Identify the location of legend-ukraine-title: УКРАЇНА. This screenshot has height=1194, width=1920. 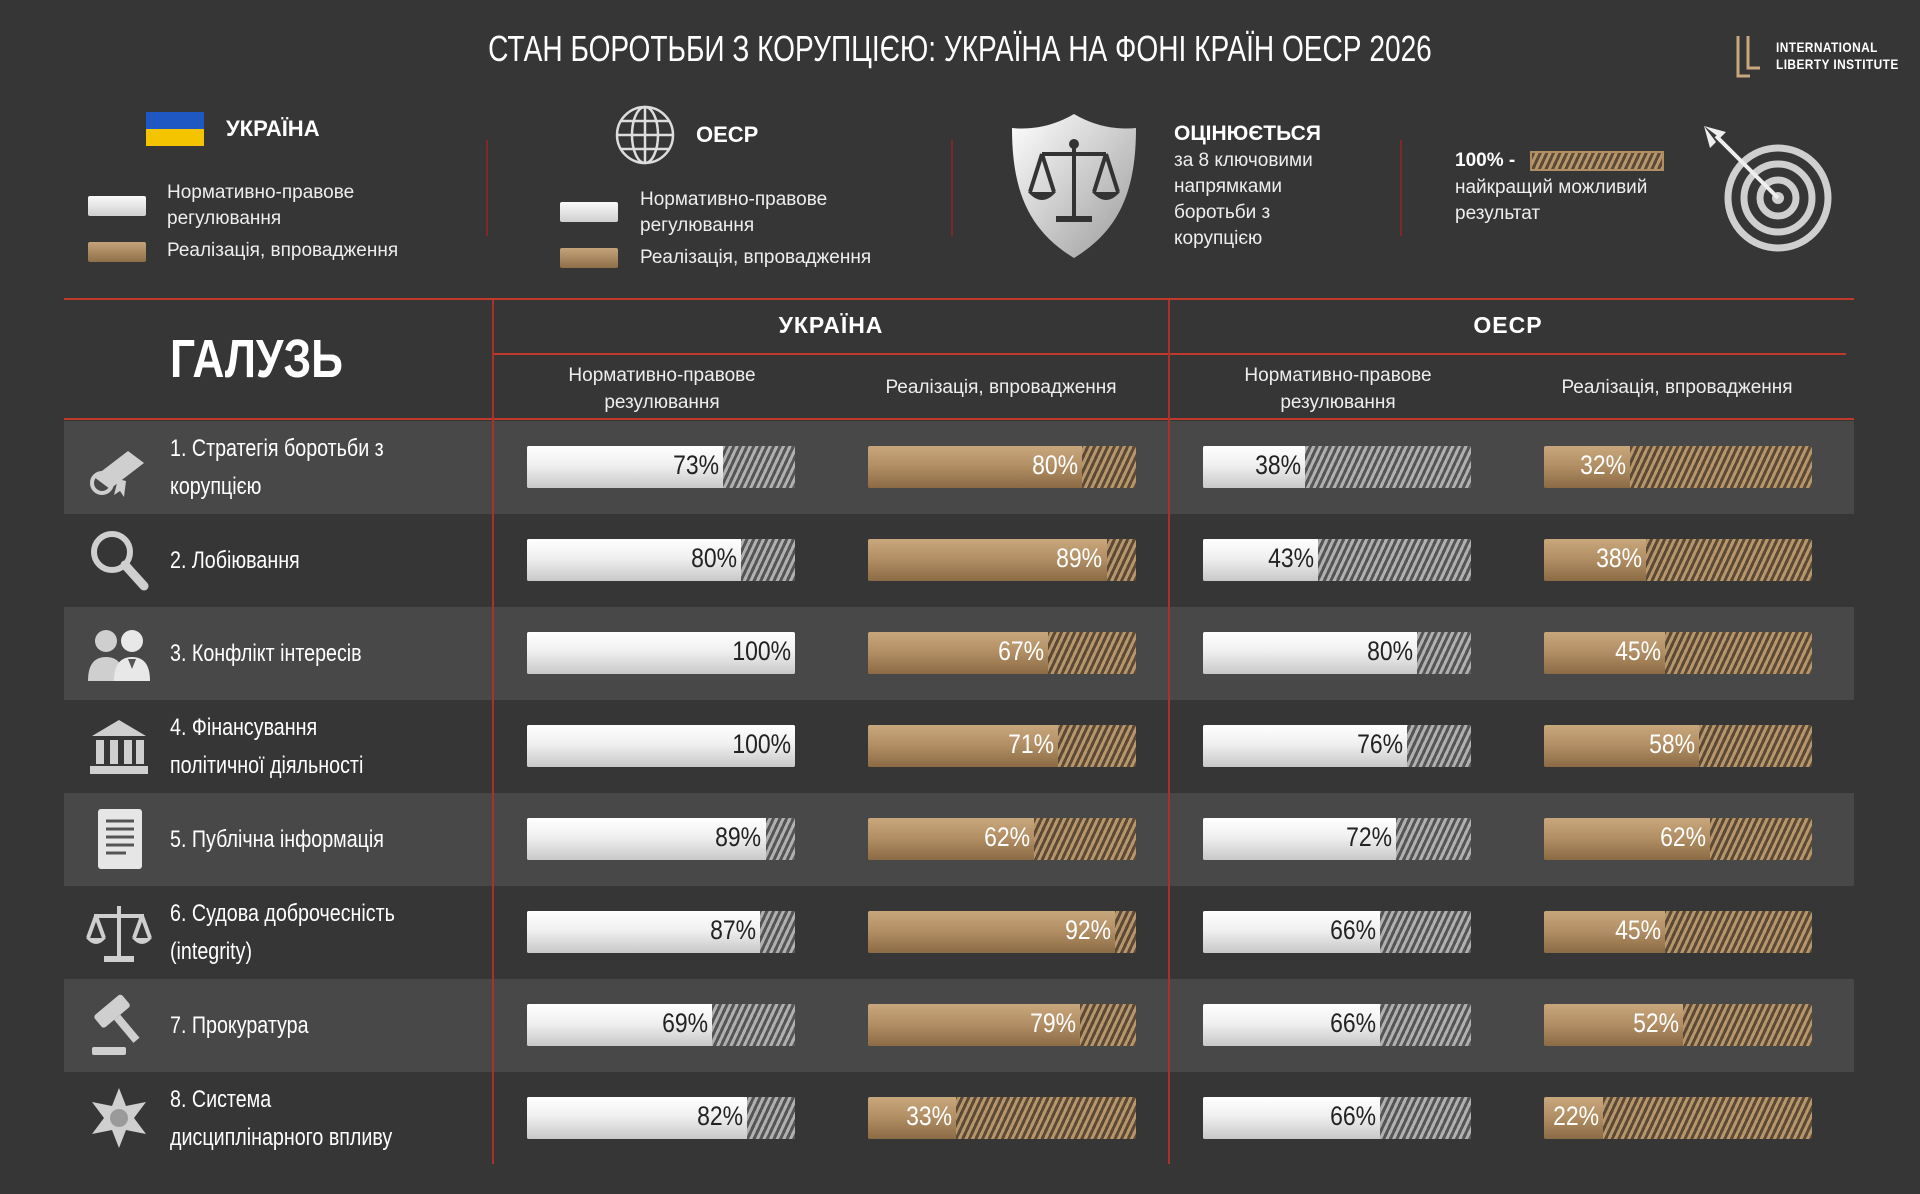
(273, 128).